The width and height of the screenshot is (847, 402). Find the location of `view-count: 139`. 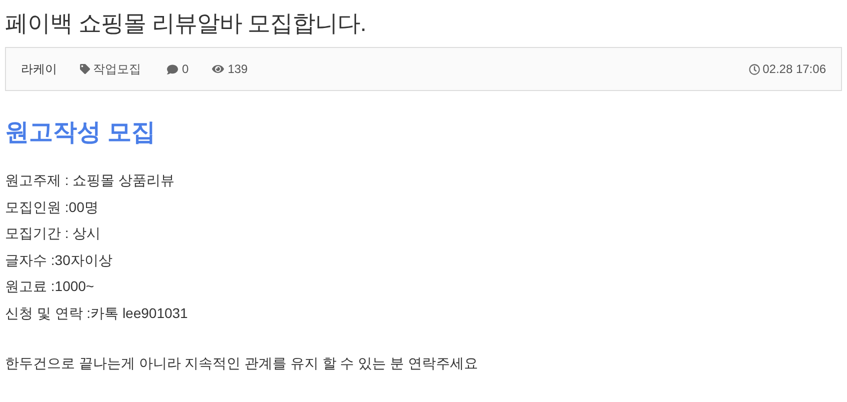

view-count: 139 is located at coordinates (238, 69).